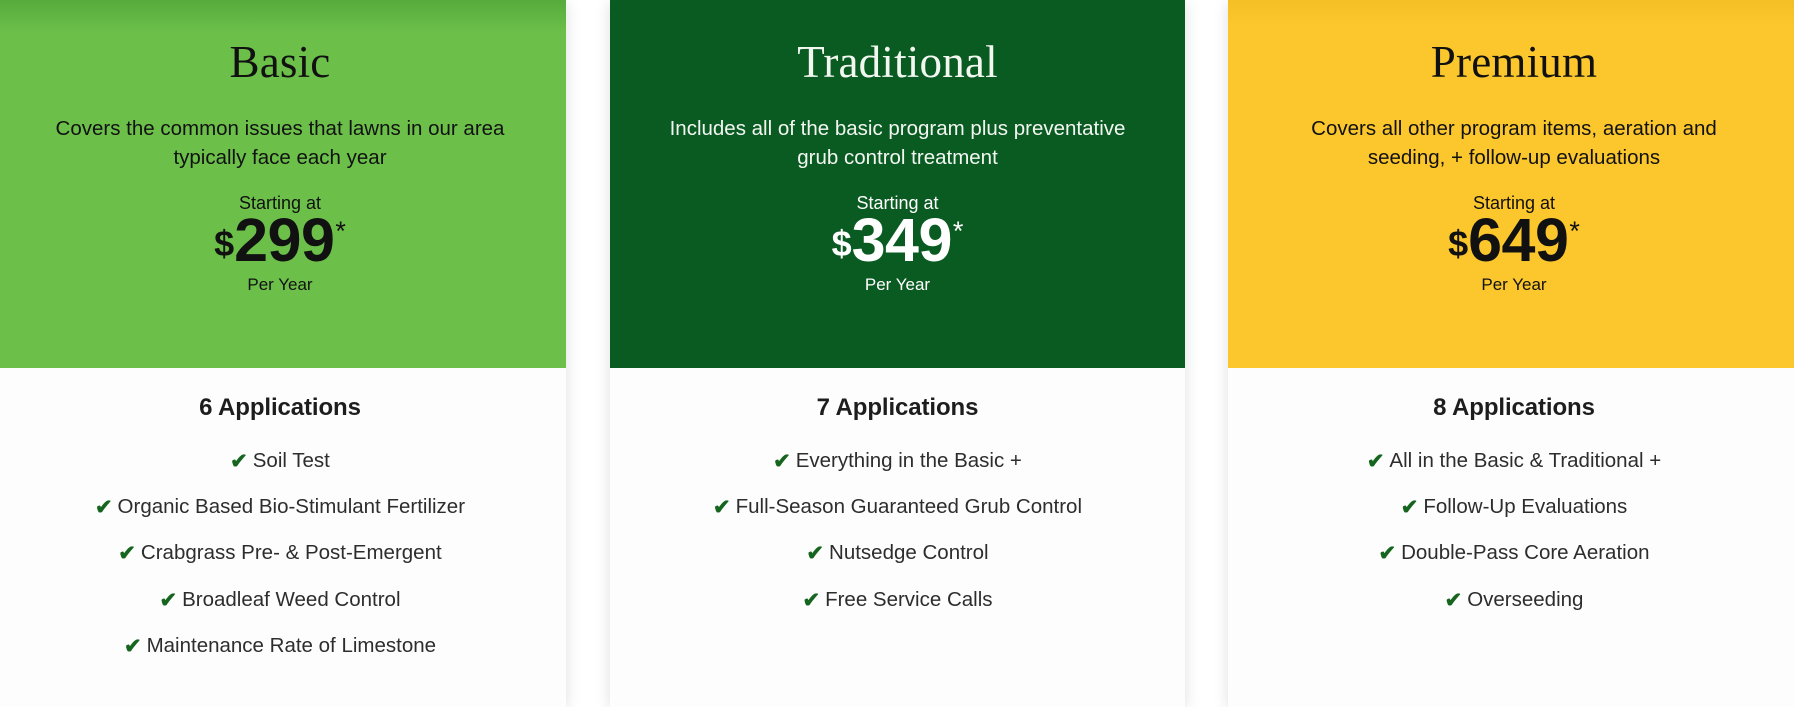 The image size is (1794, 707). I want to click on price-amount: 349, so click(902, 239).